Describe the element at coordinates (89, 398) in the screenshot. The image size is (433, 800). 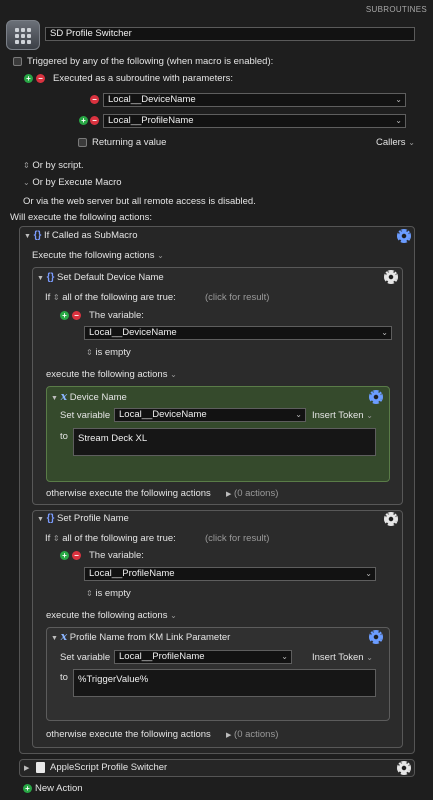
I see `device-name-header: ▼ x Device Name` at that location.